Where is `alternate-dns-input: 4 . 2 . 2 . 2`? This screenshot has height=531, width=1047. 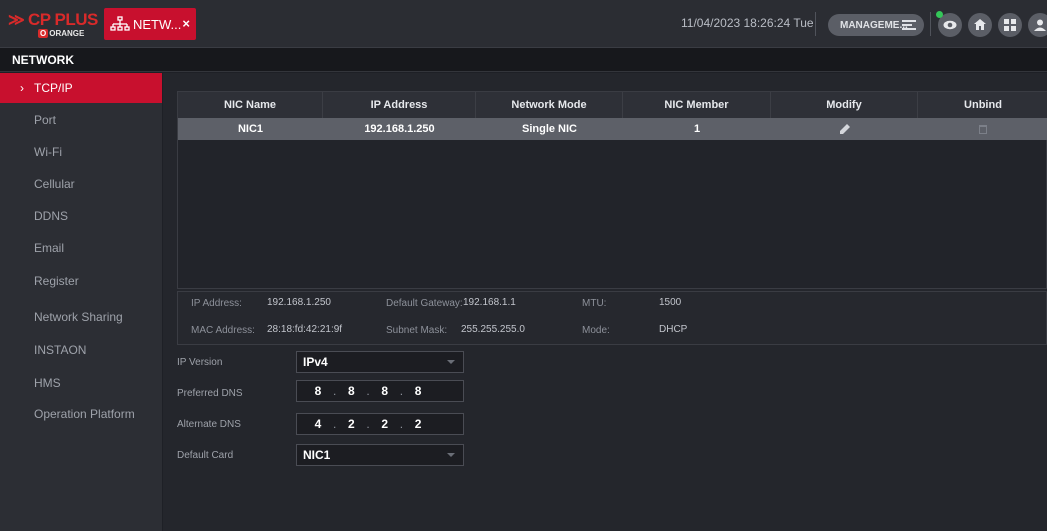
alternate-dns-input: 4 . 2 . 2 . 2 is located at coordinates (380, 424).